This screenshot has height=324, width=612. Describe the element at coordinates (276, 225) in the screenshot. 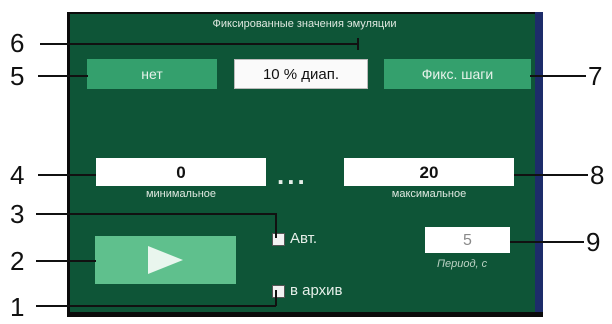

I see `callout-3-tick` at that location.